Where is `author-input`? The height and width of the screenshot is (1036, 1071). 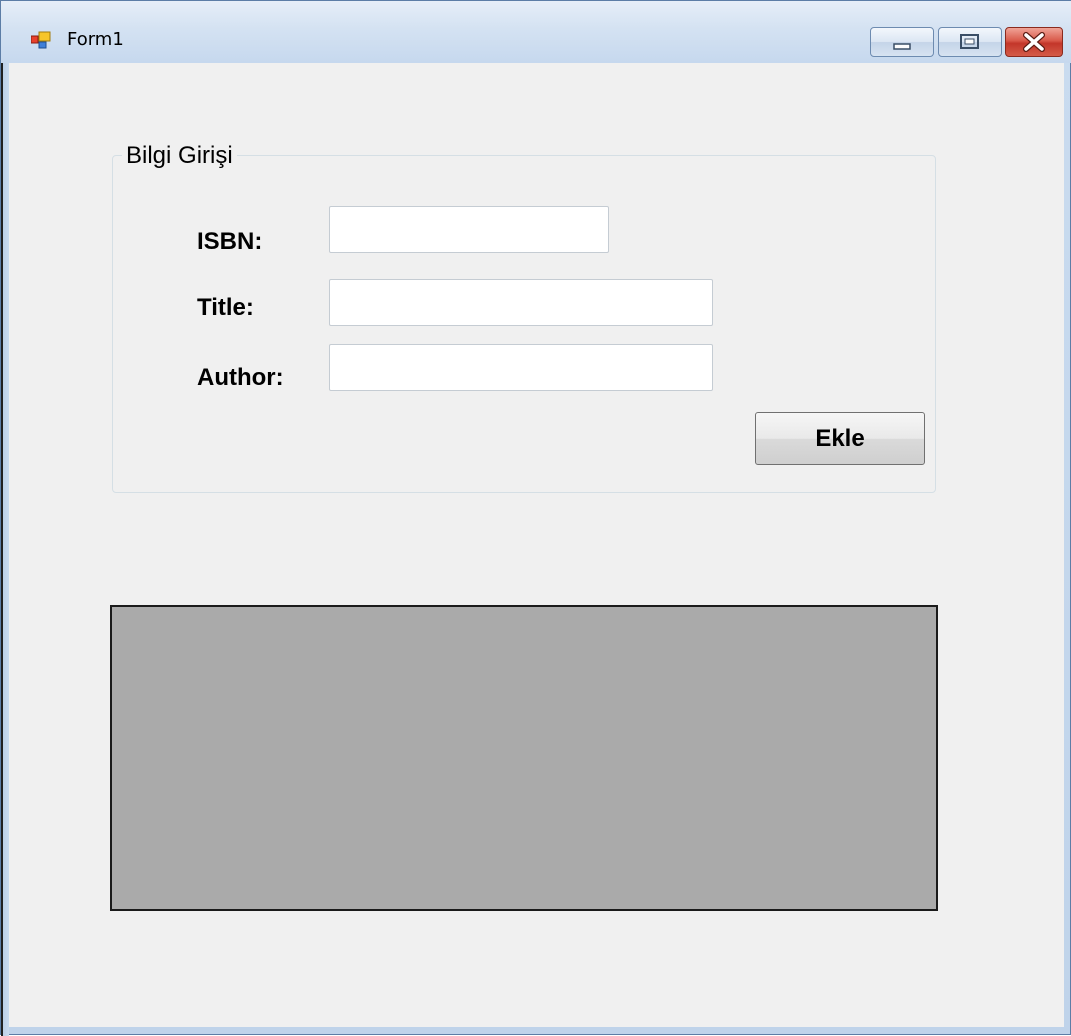
author-input is located at coordinates (521, 367).